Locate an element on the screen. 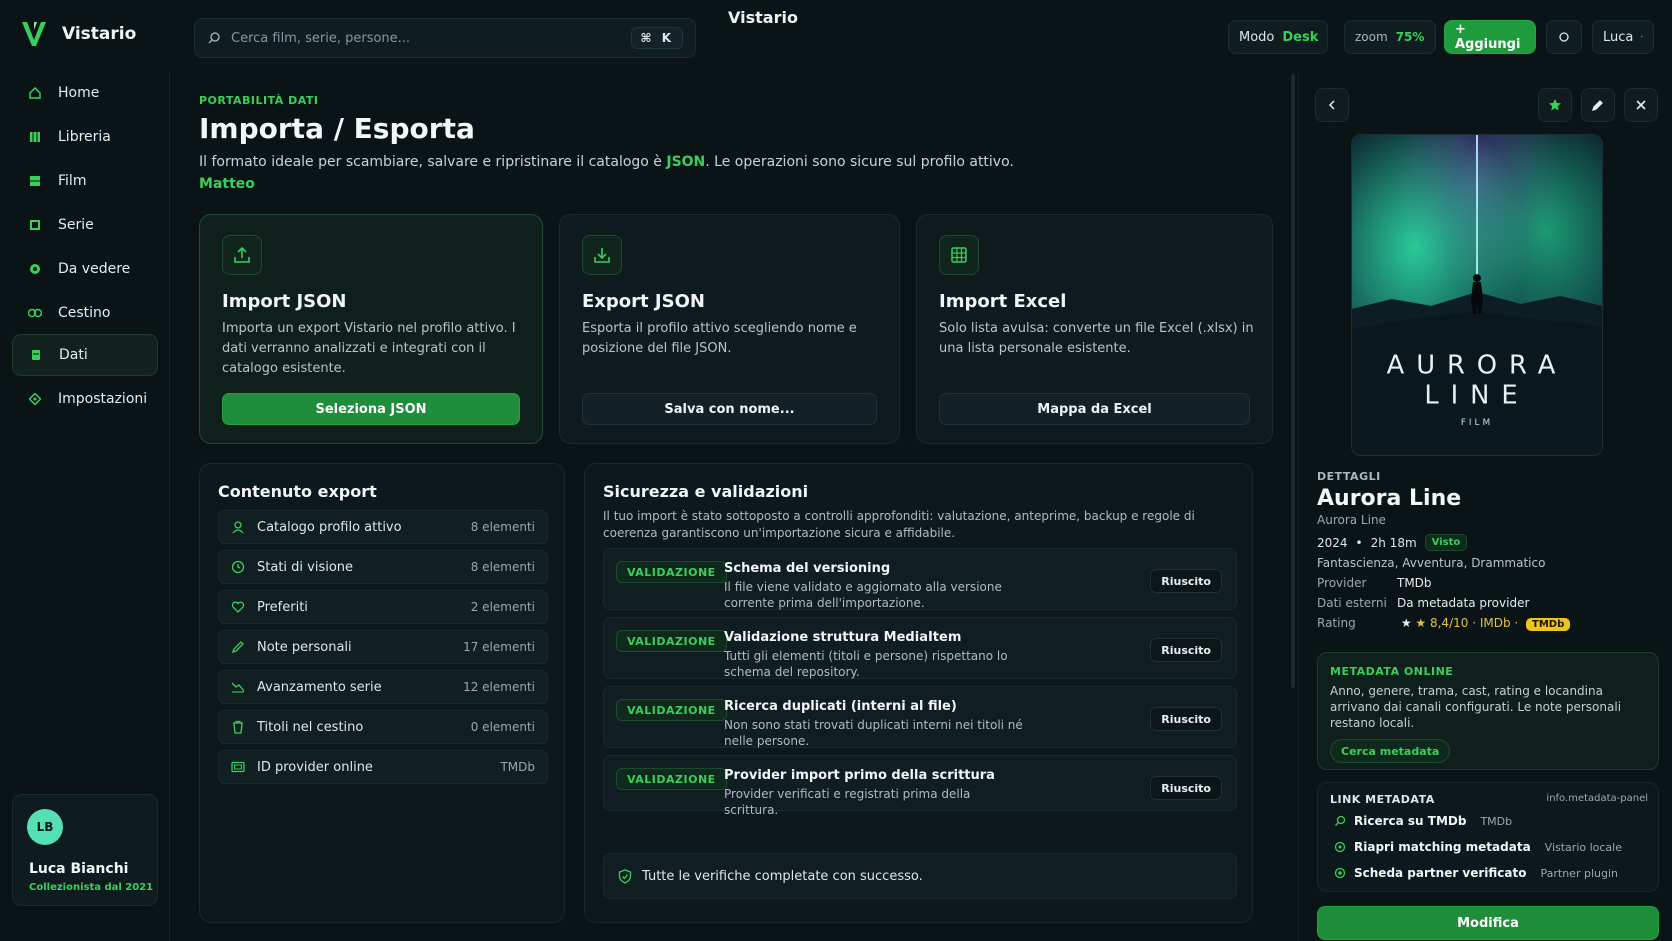 This screenshot has height=941, width=1672. zoom-control: zoom 75% is located at coordinates (1390, 37).